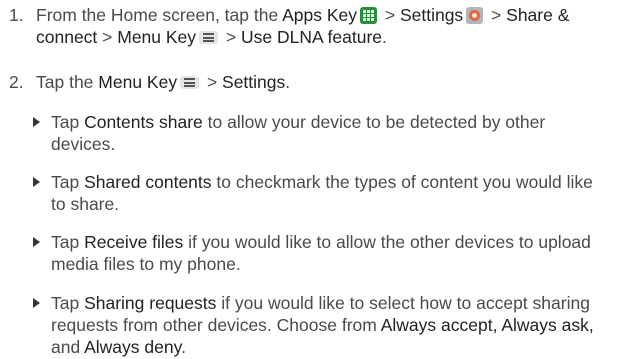  I want to click on apps-key-label: Apps Key, so click(319, 15).